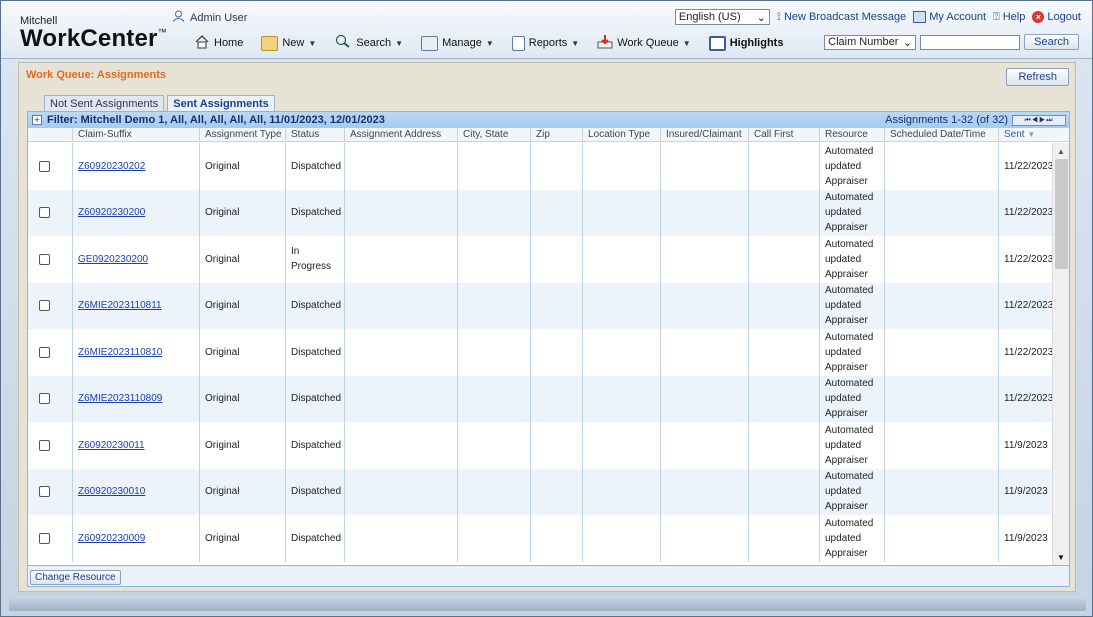 The image size is (1093, 617). Describe the element at coordinates (111, 212) in the screenshot. I see `claim-link: Z60920230200` at that location.